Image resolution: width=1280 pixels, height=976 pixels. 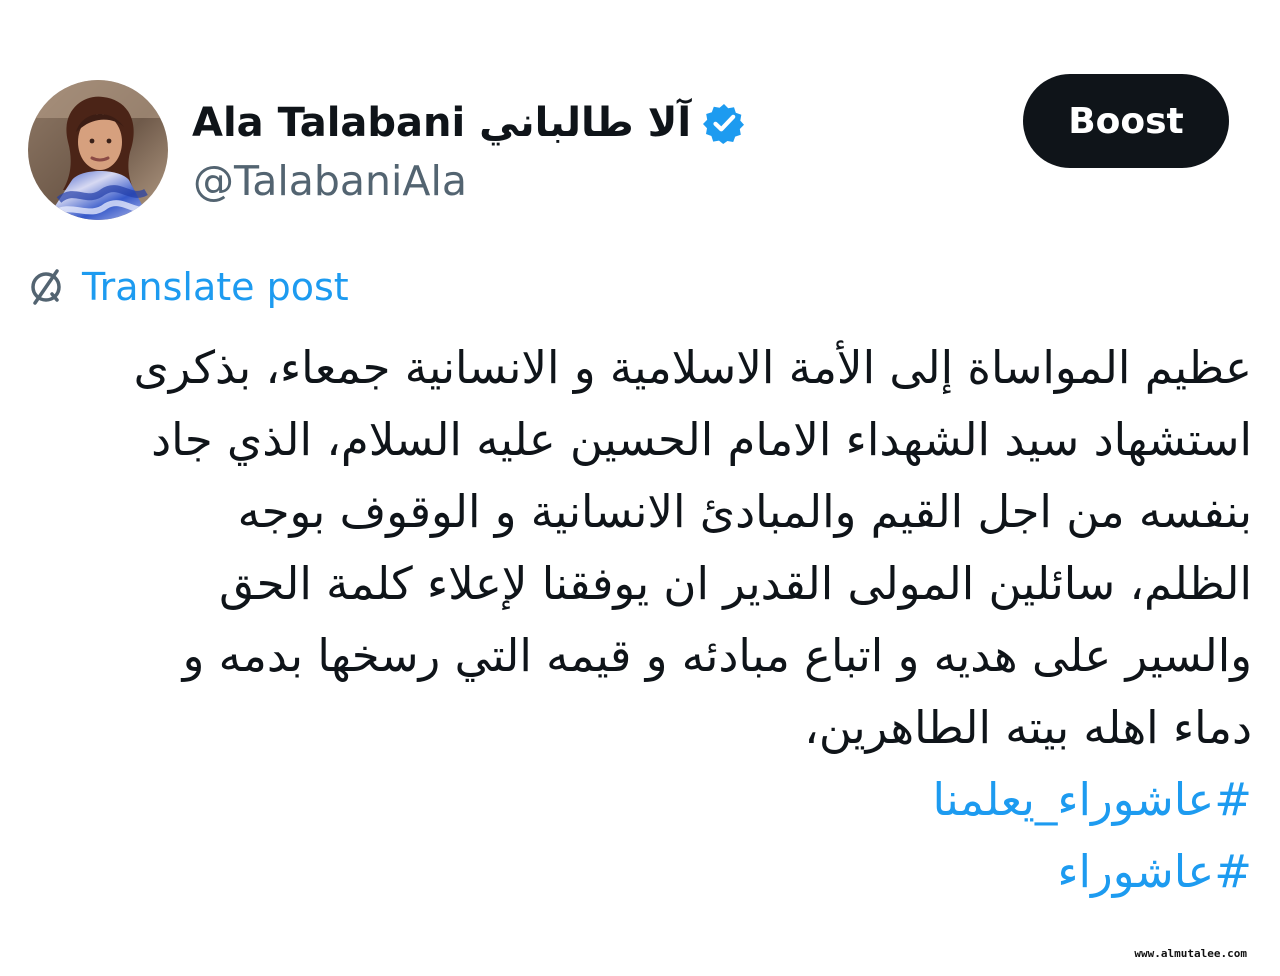 What do you see at coordinates (1126, 121) in the screenshot?
I see `boost-button: Boost` at bounding box center [1126, 121].